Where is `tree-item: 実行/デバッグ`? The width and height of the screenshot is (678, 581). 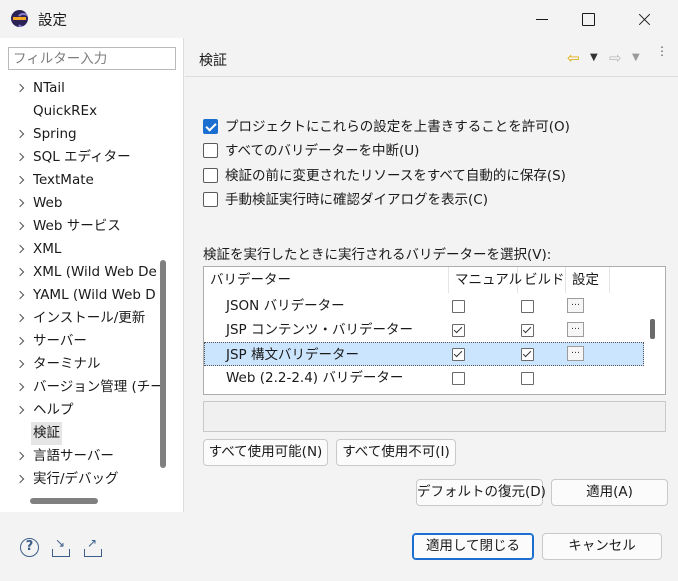 tree-item: 実行/デバッグ is located at coordinates (80, 479).